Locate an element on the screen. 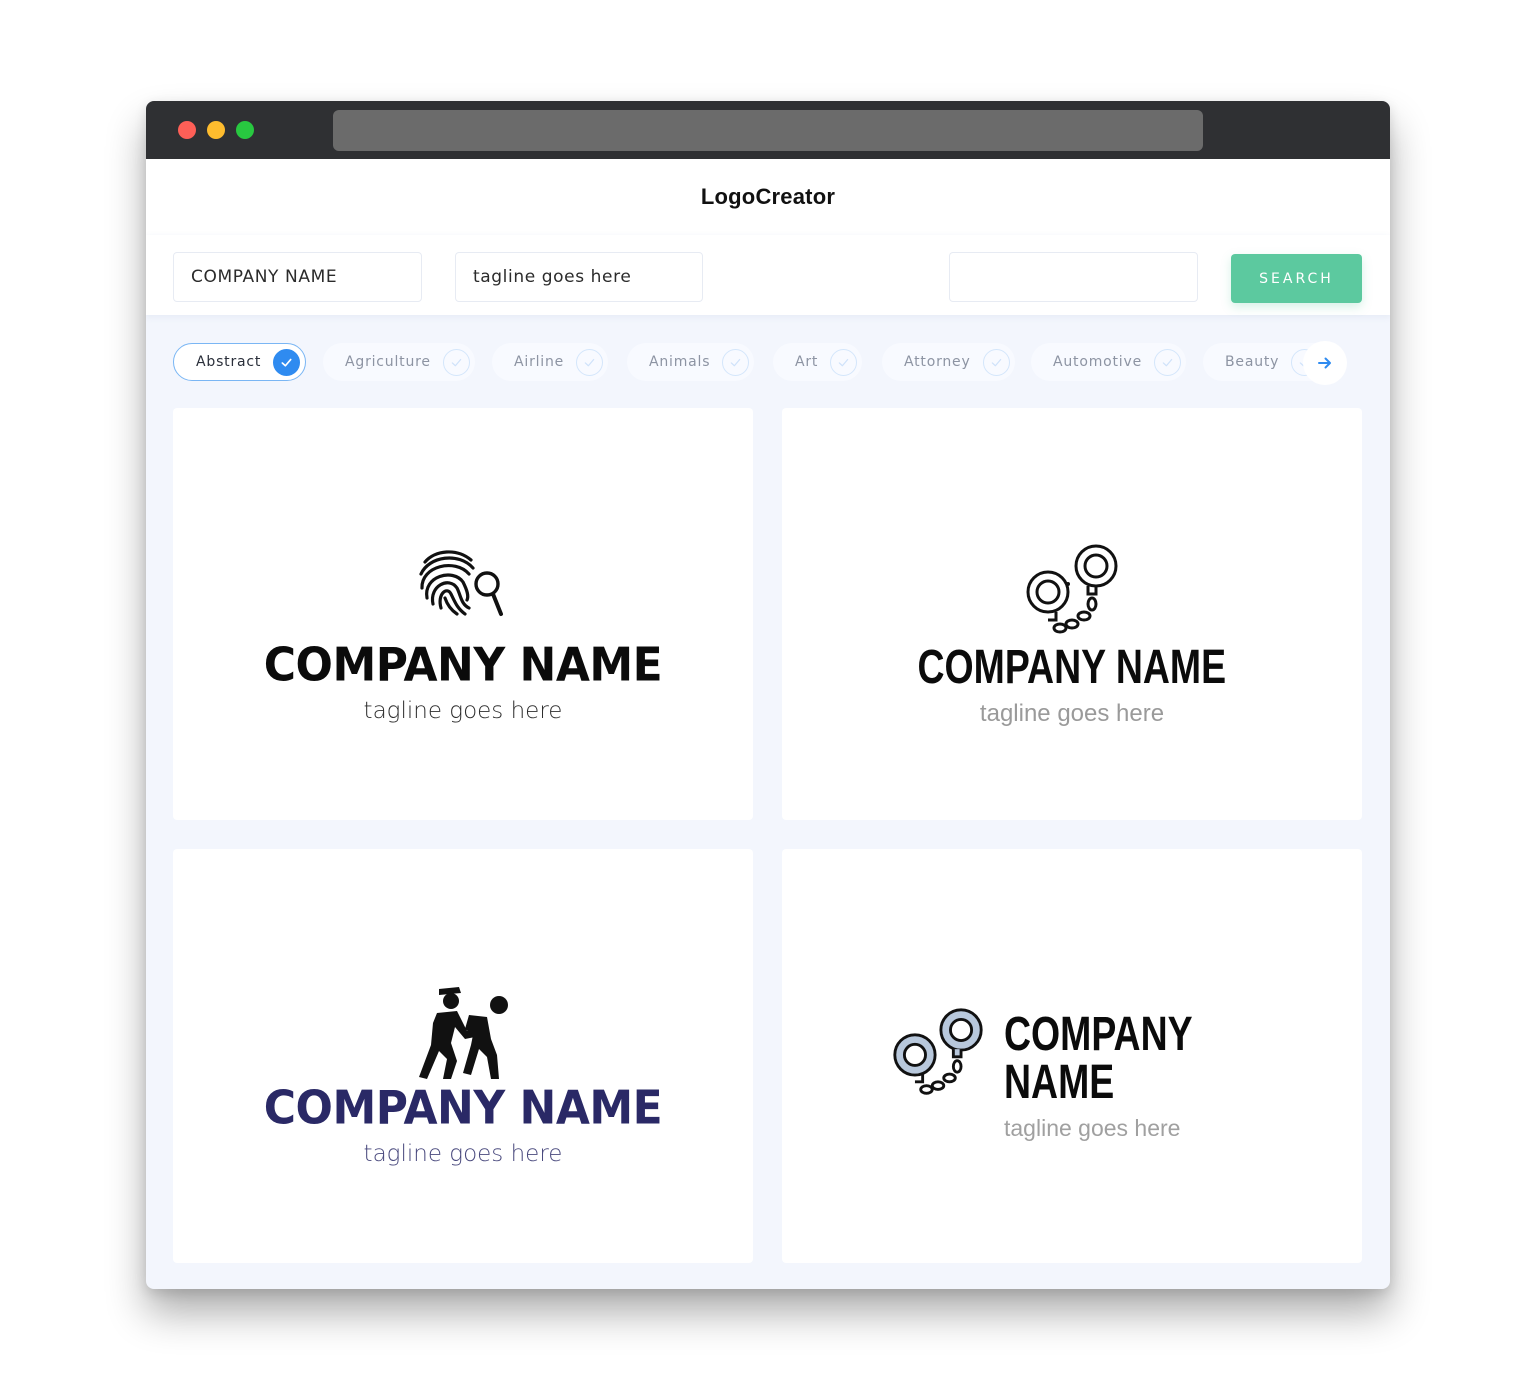 The width and height of the screenshot is (1536, 1390). category-label: Automotive is located at coordinates (1097, 362).